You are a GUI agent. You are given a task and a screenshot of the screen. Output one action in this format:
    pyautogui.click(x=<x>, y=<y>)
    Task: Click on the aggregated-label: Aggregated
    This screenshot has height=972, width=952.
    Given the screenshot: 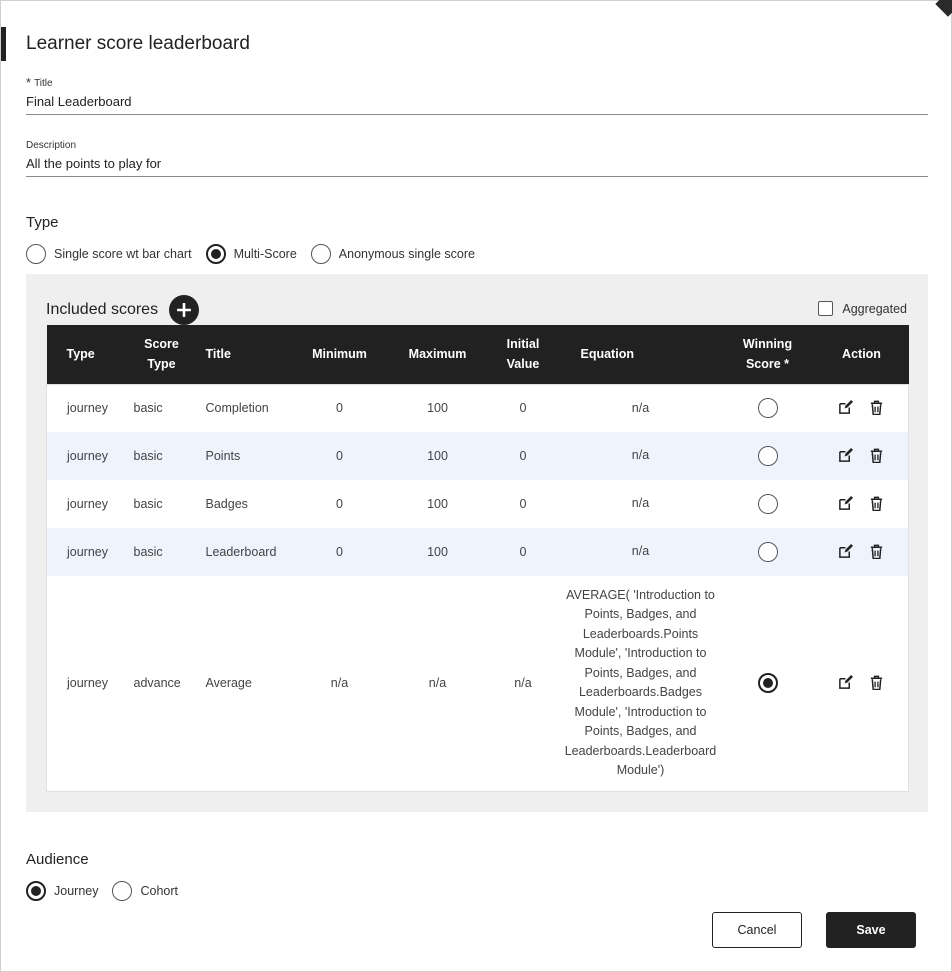 What is the action you would take?
    pyautogui.click(x=874, y=308)
    